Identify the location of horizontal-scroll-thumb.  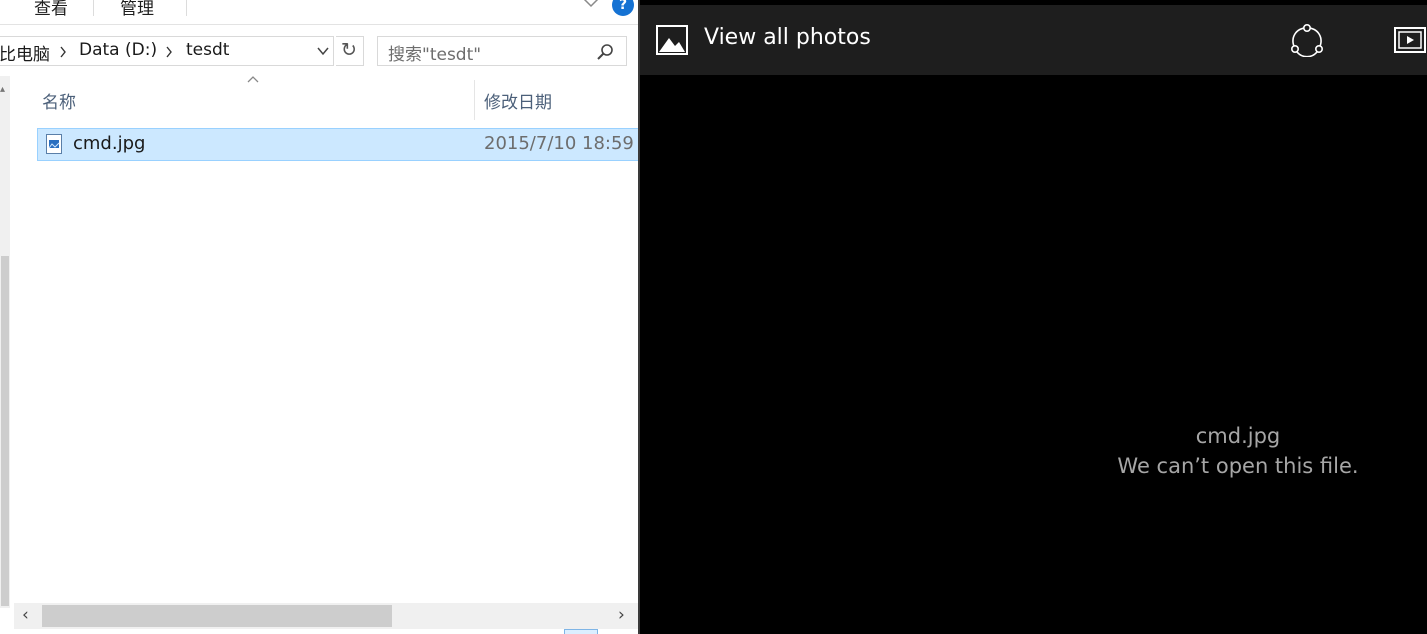
(217, 616).